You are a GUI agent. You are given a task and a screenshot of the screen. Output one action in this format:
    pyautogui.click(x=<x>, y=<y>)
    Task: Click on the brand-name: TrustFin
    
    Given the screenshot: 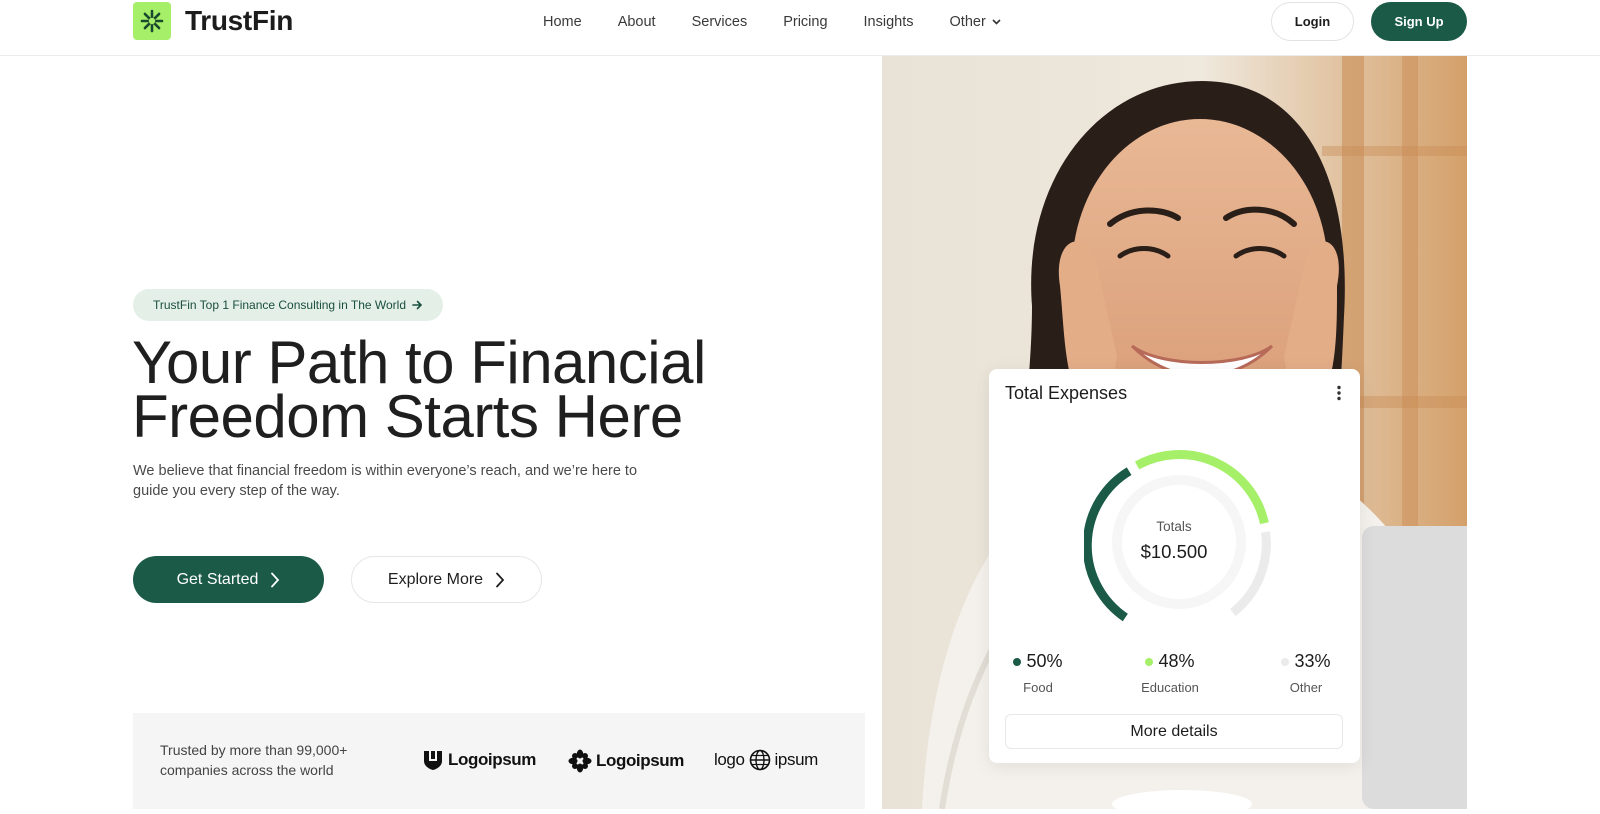 What is the action you would take?
    pyautogui.click(x=239, y=20)
    